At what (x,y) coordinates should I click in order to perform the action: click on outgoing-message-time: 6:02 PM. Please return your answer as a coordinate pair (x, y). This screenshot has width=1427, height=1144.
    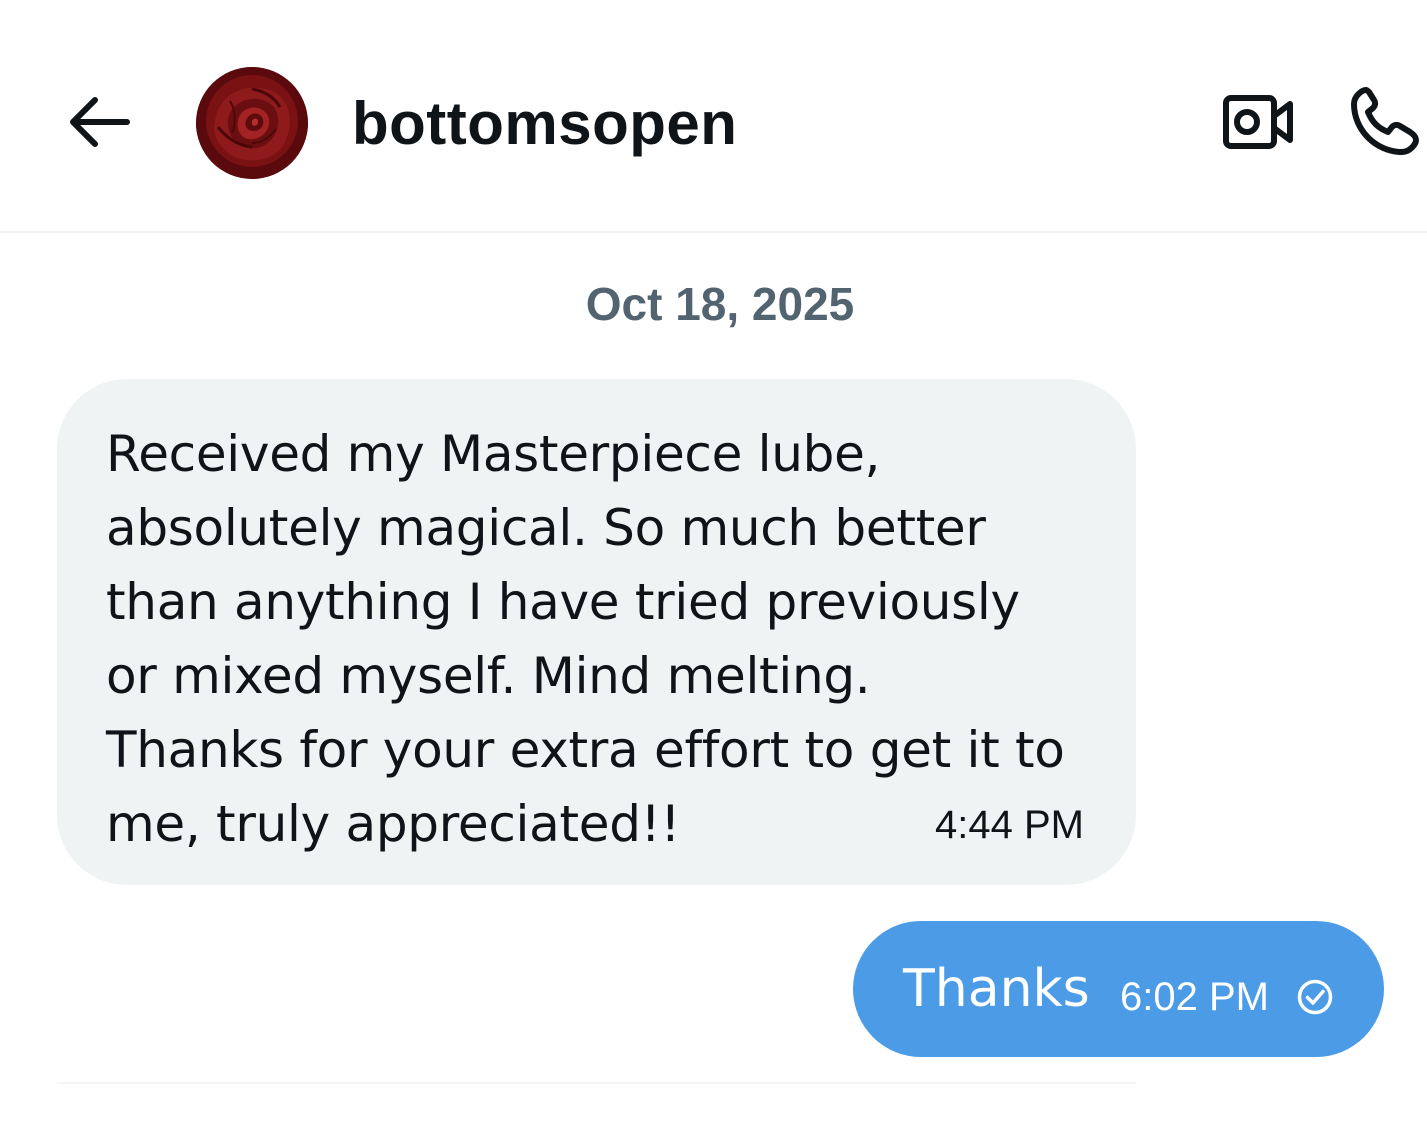
    Looking at the image, I should click on (1194, 997).